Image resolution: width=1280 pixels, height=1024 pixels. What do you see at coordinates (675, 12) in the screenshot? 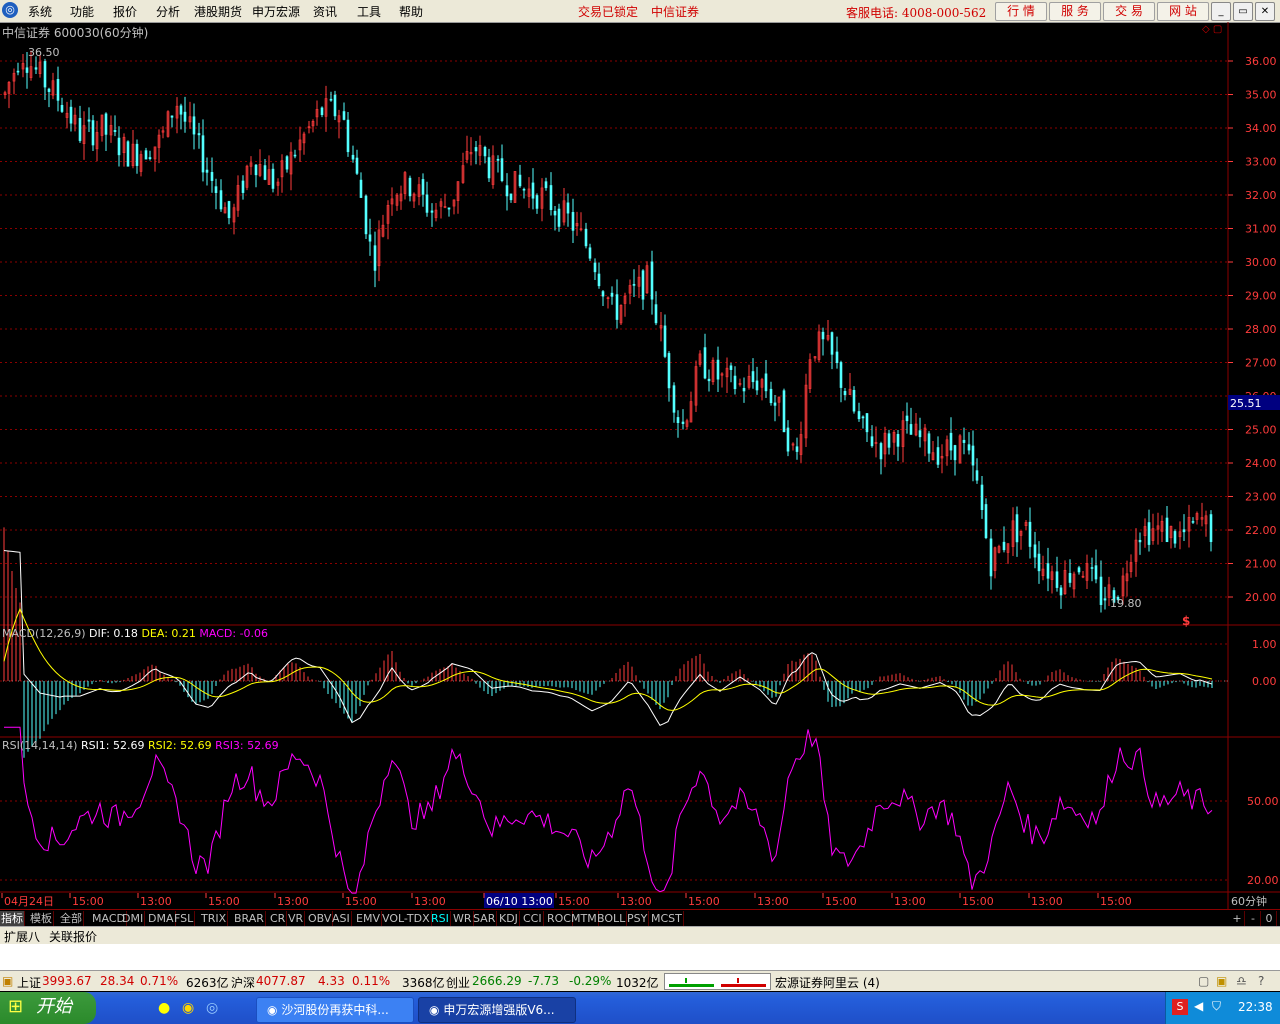
I see `broker-name: 中信证券` at bounding box center [675, 12].